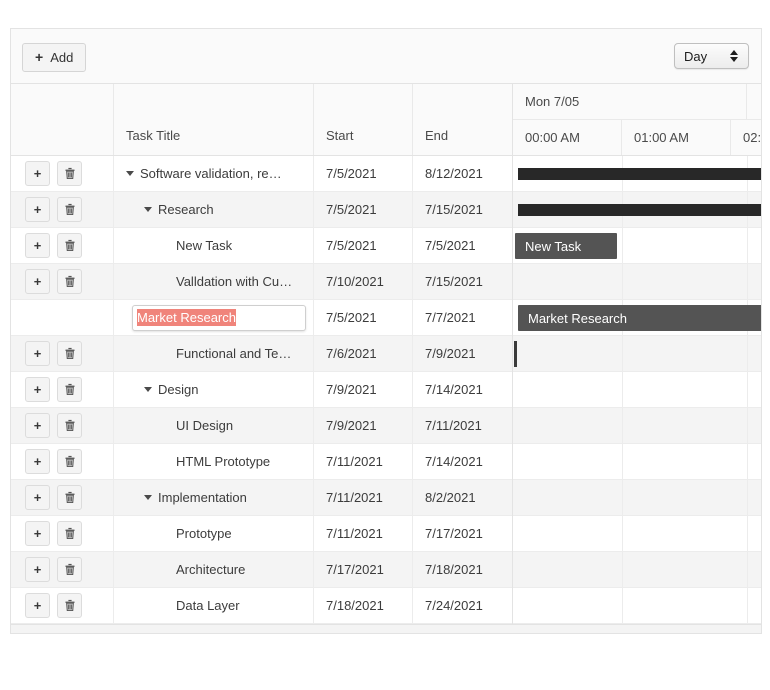 The image size is (770, 690). Describe the element at coordinates (214, 461) in the screenshot. I see `task-title-cell: HTML Prototype` at that location.